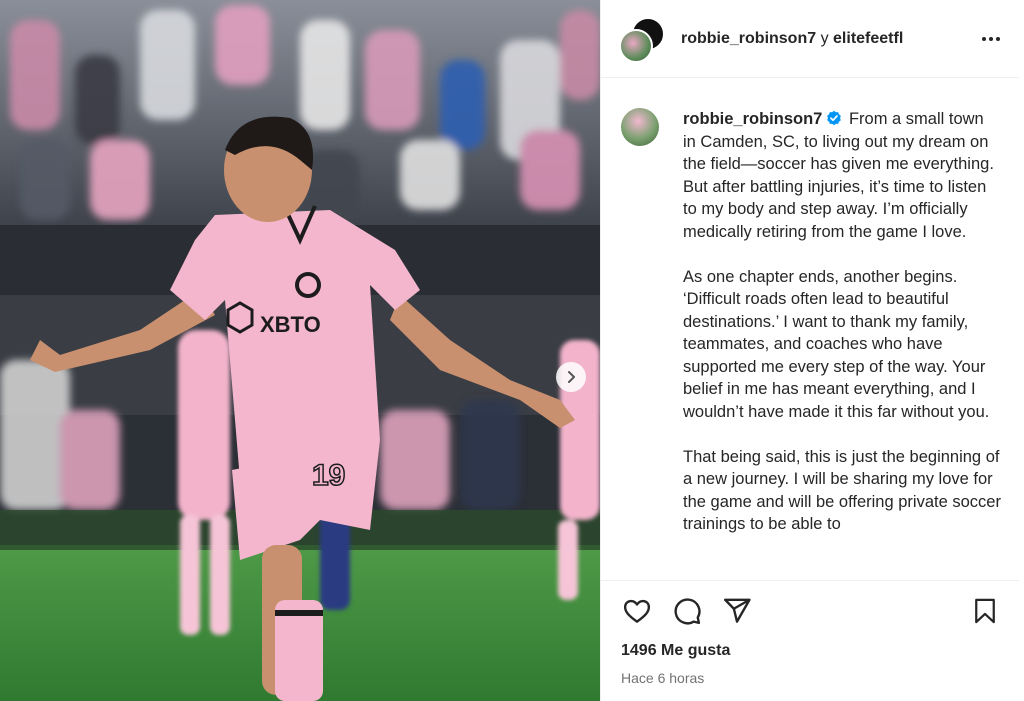  What do you see at coordinates (810, 651) in the screenshot?
I see `likes-count: 1496 Me gusta` at bounding box center [810, 651].